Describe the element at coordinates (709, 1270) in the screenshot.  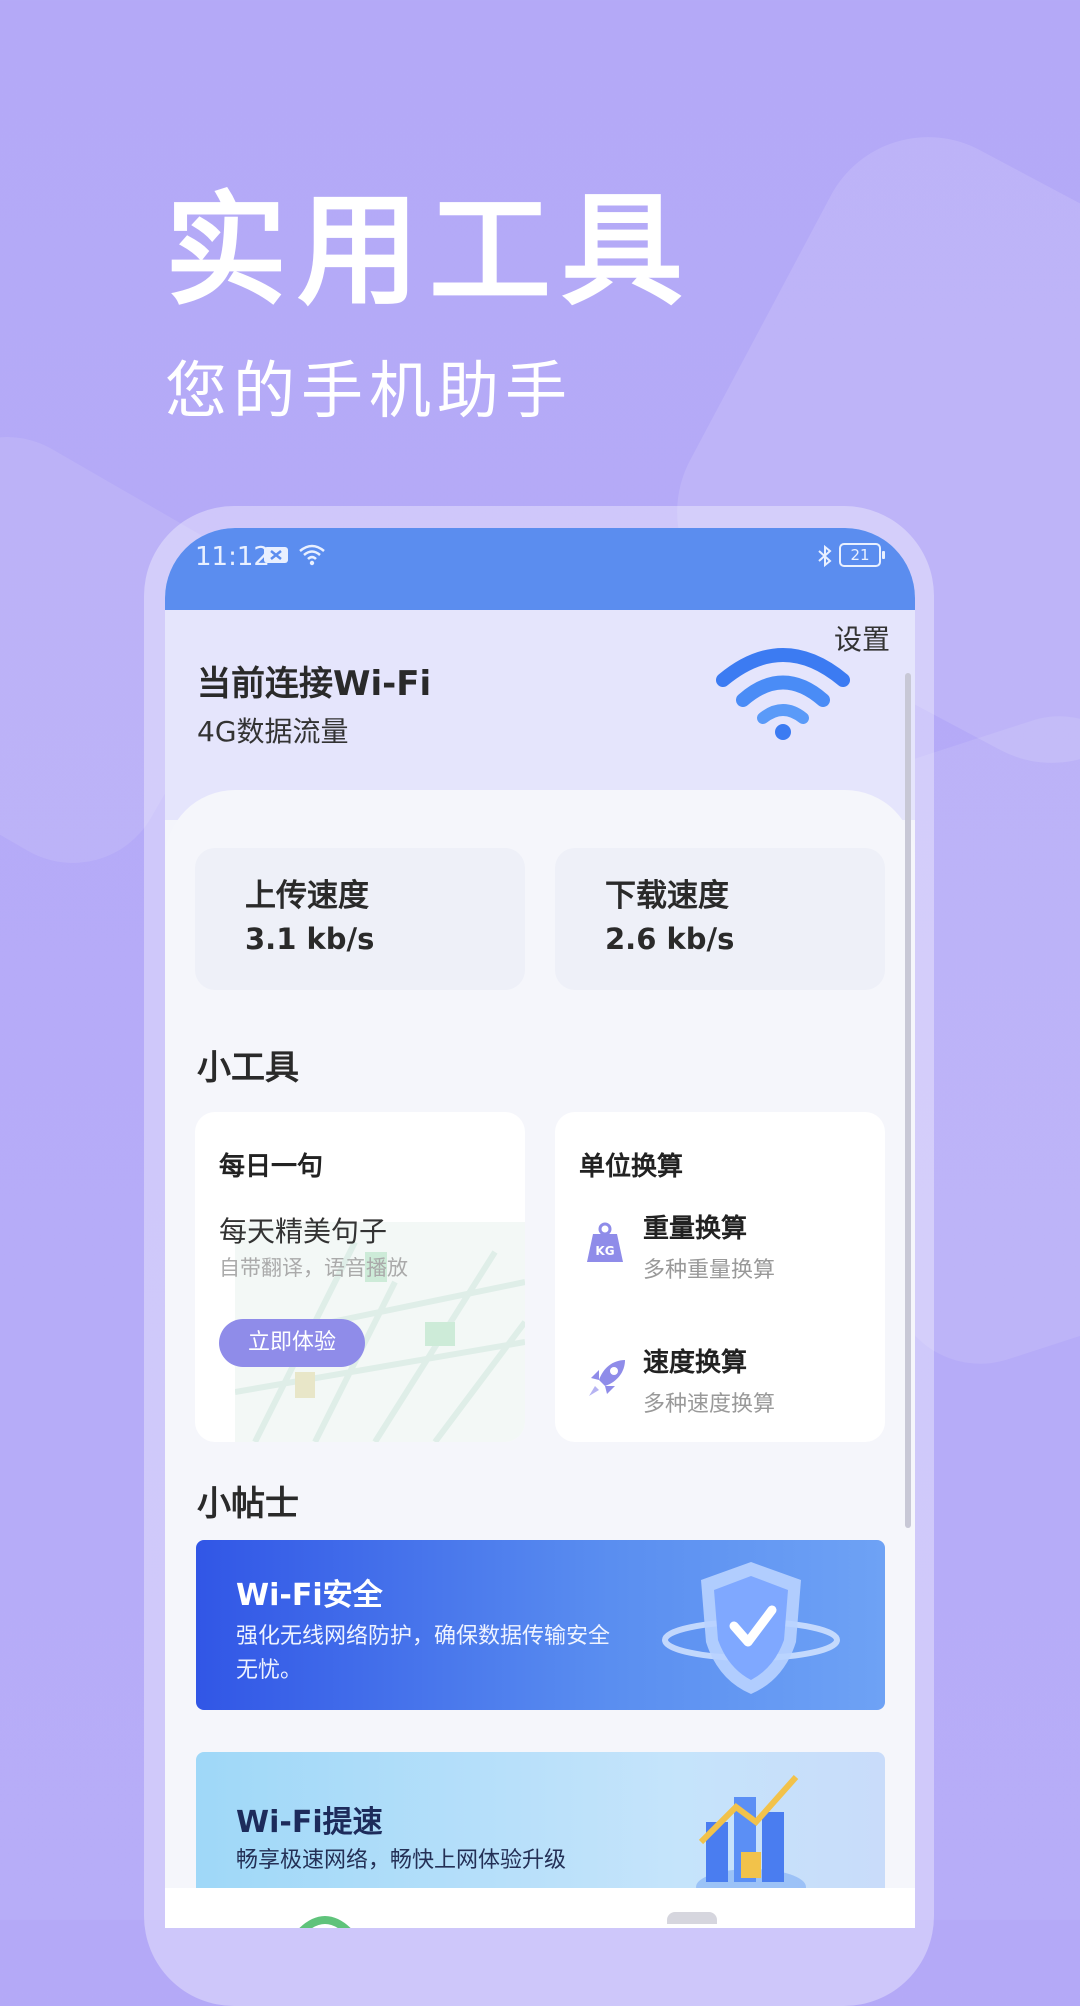
I see `weight-conversion-desc: 多种重量换算` at that location.